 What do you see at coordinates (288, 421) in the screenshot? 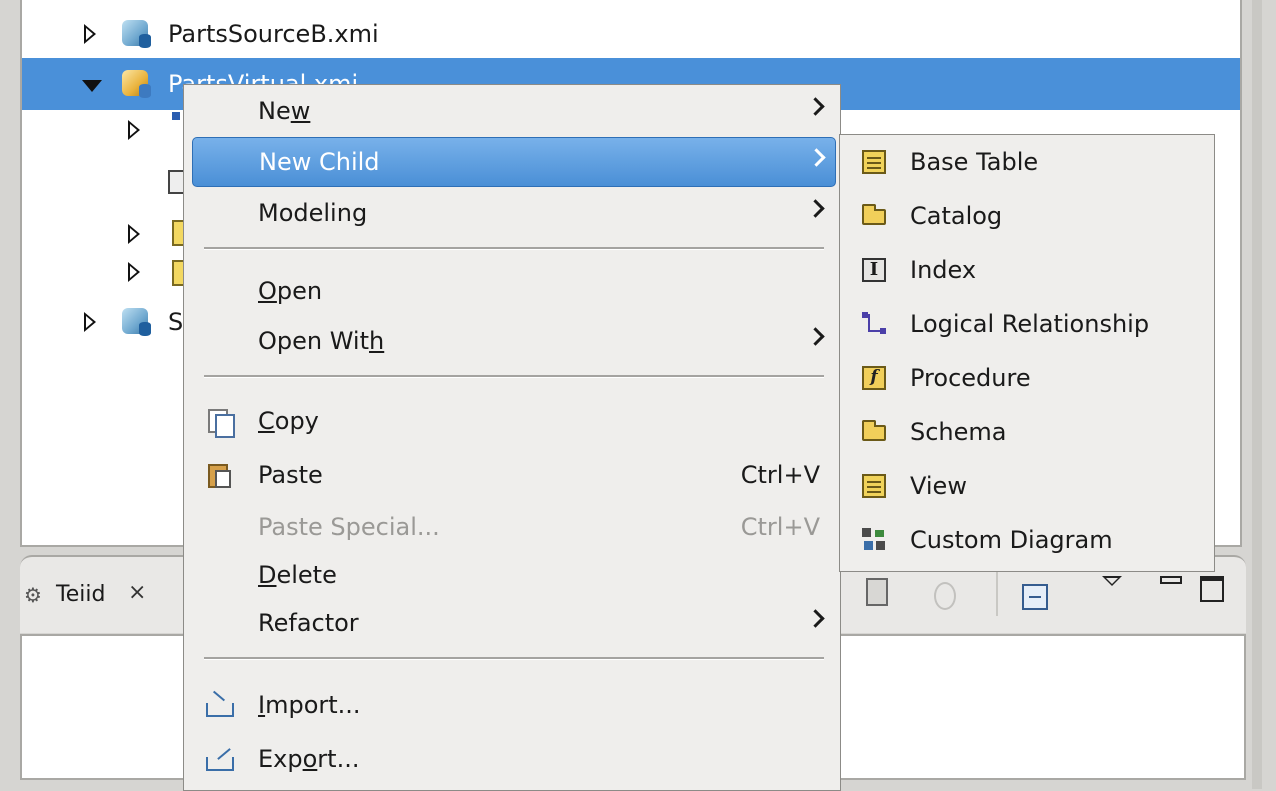
I see `menu-item-label: Copy` at bounding box center [288, 421].